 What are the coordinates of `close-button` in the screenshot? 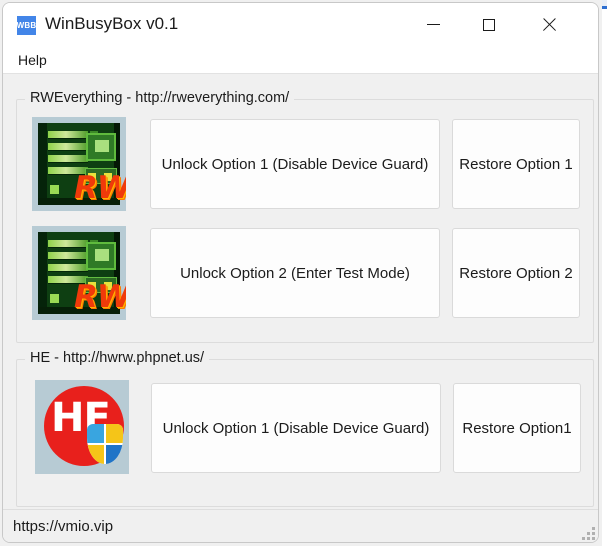 It's located at (549, 24).